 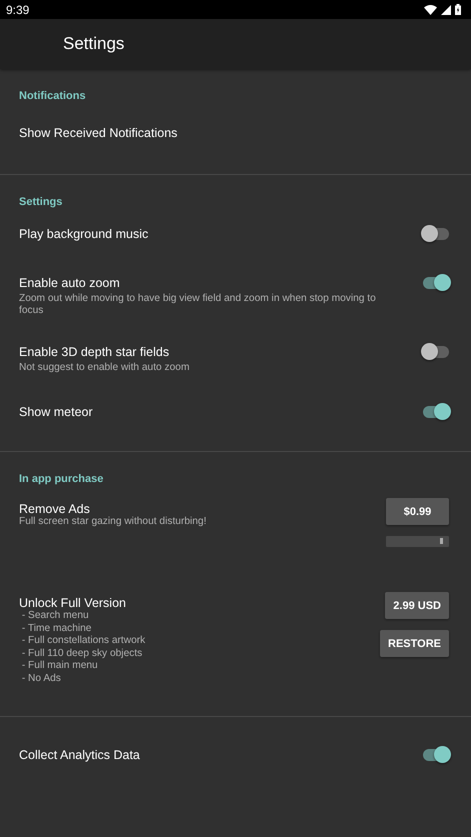 I want to click on purchase-button: RESTORE, so click(x=414, y=643).